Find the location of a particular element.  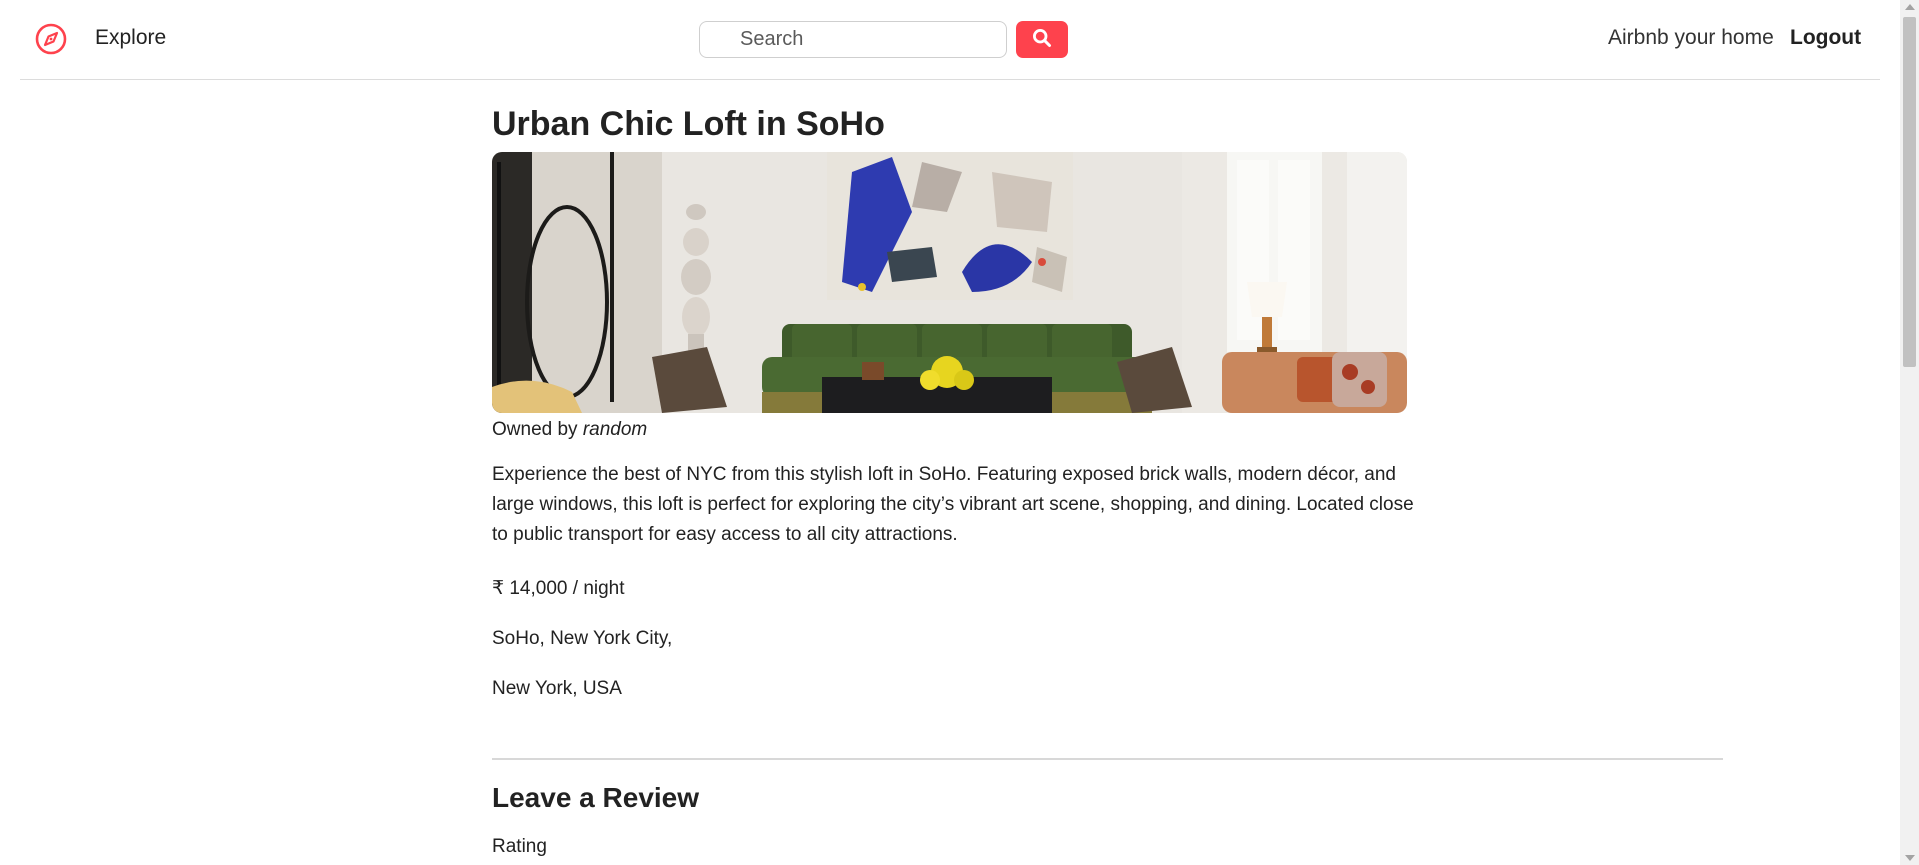

logout-link: Logout is located at coordinates (1825, 38).